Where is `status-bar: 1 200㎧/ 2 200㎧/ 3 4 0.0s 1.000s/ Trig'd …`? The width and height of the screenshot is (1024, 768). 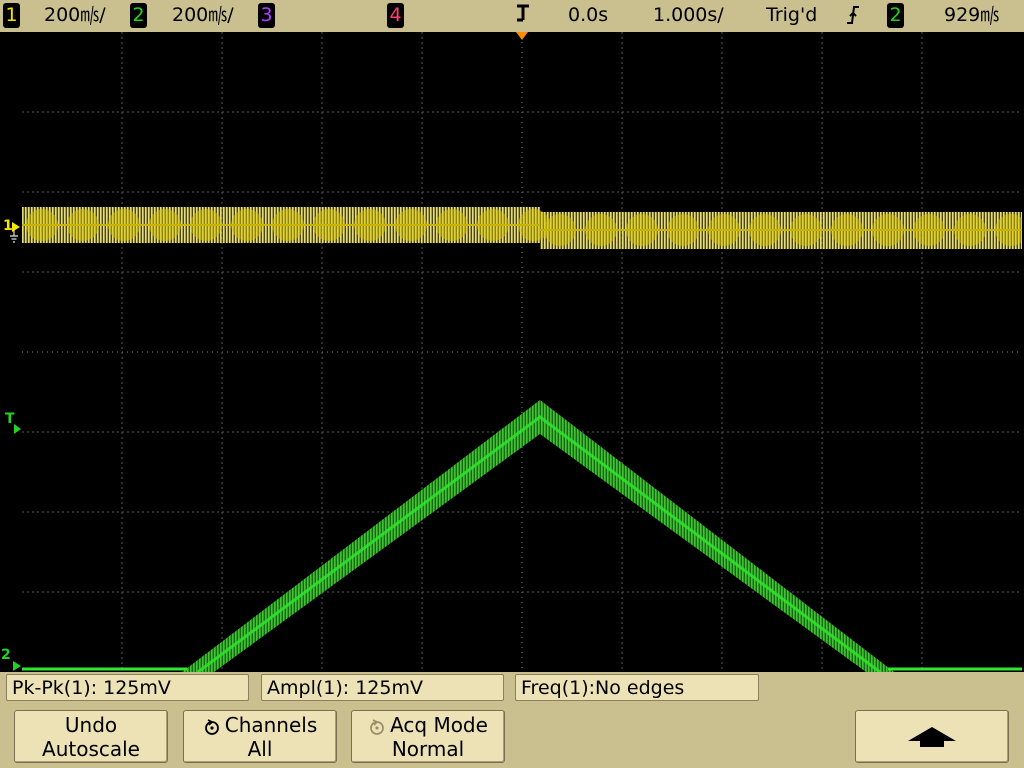 status-bar: 1 200㎧/ 2 200㎧/ 3 4 0.0s 1.000s/ Trig'd … is located at coordinates (512, 16).